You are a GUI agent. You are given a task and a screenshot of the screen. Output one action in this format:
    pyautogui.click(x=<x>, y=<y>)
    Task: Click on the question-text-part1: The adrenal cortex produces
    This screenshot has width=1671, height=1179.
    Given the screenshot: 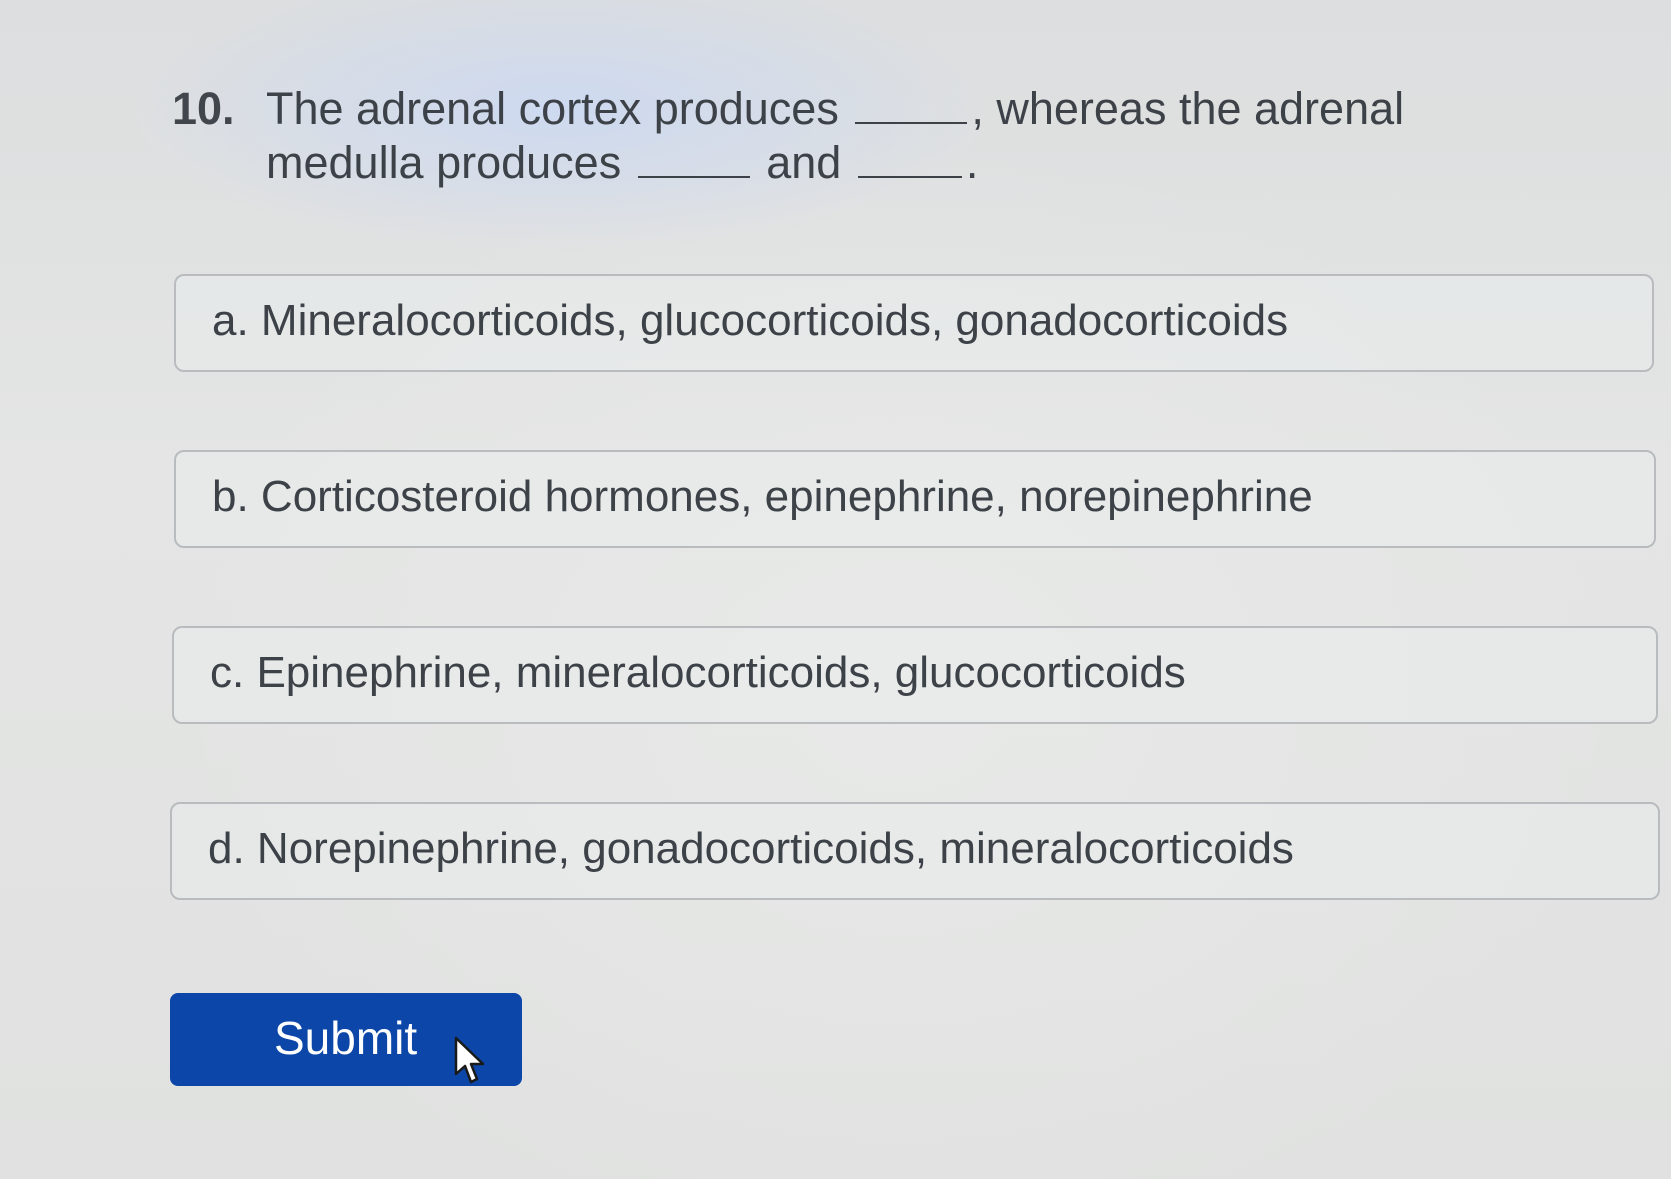 What is the action you would take?
    pyautogui.click(x=552, y=108)
    